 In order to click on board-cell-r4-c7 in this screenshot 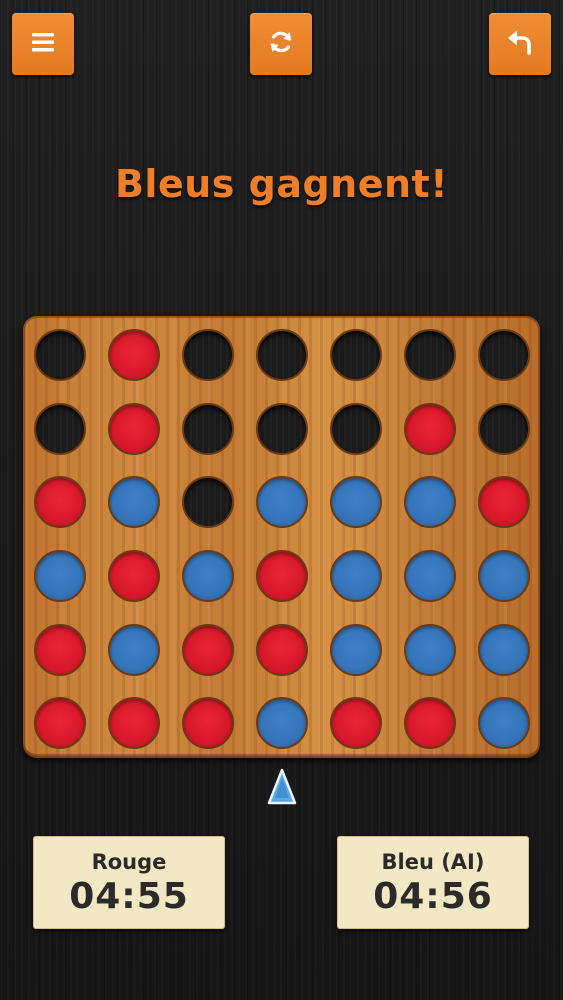, I will do `click(503, 575)`.